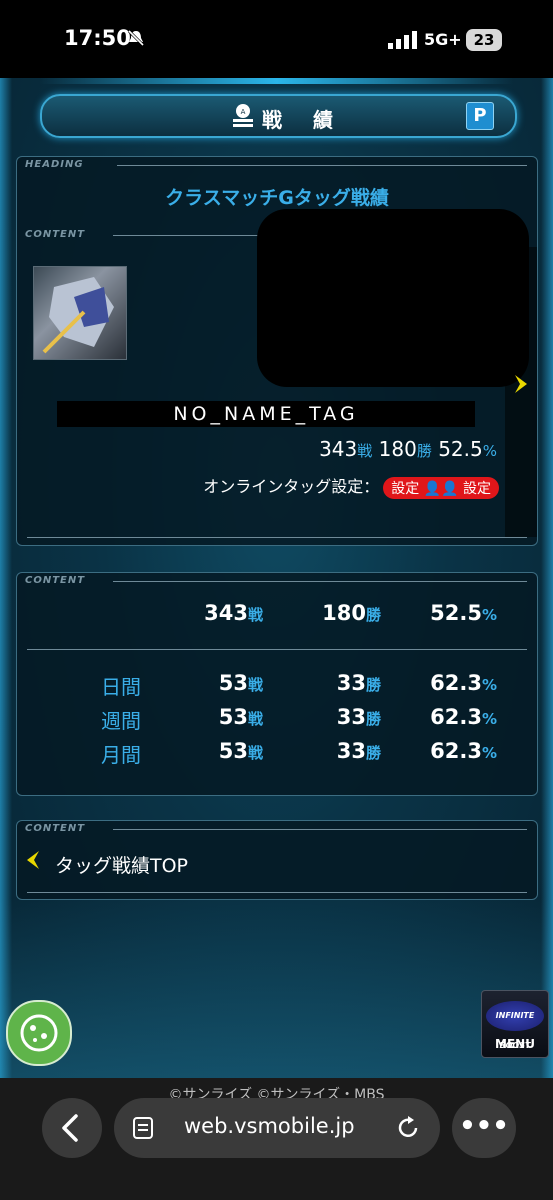 The height and width of the screenshot is (1200, 553). Describe the element at coordinates (233, 613) in the screenshot. I see `total-battles: 343戦` at that location.